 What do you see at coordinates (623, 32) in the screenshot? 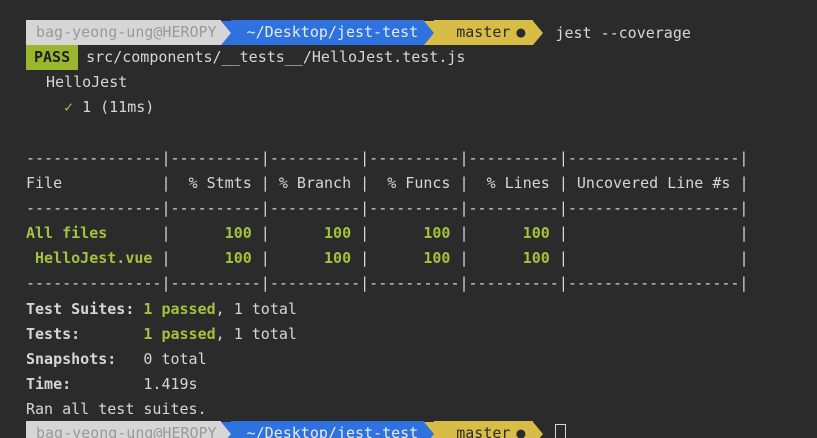
I see `command-text: jest --coverage` at bounding box center [623, 32].